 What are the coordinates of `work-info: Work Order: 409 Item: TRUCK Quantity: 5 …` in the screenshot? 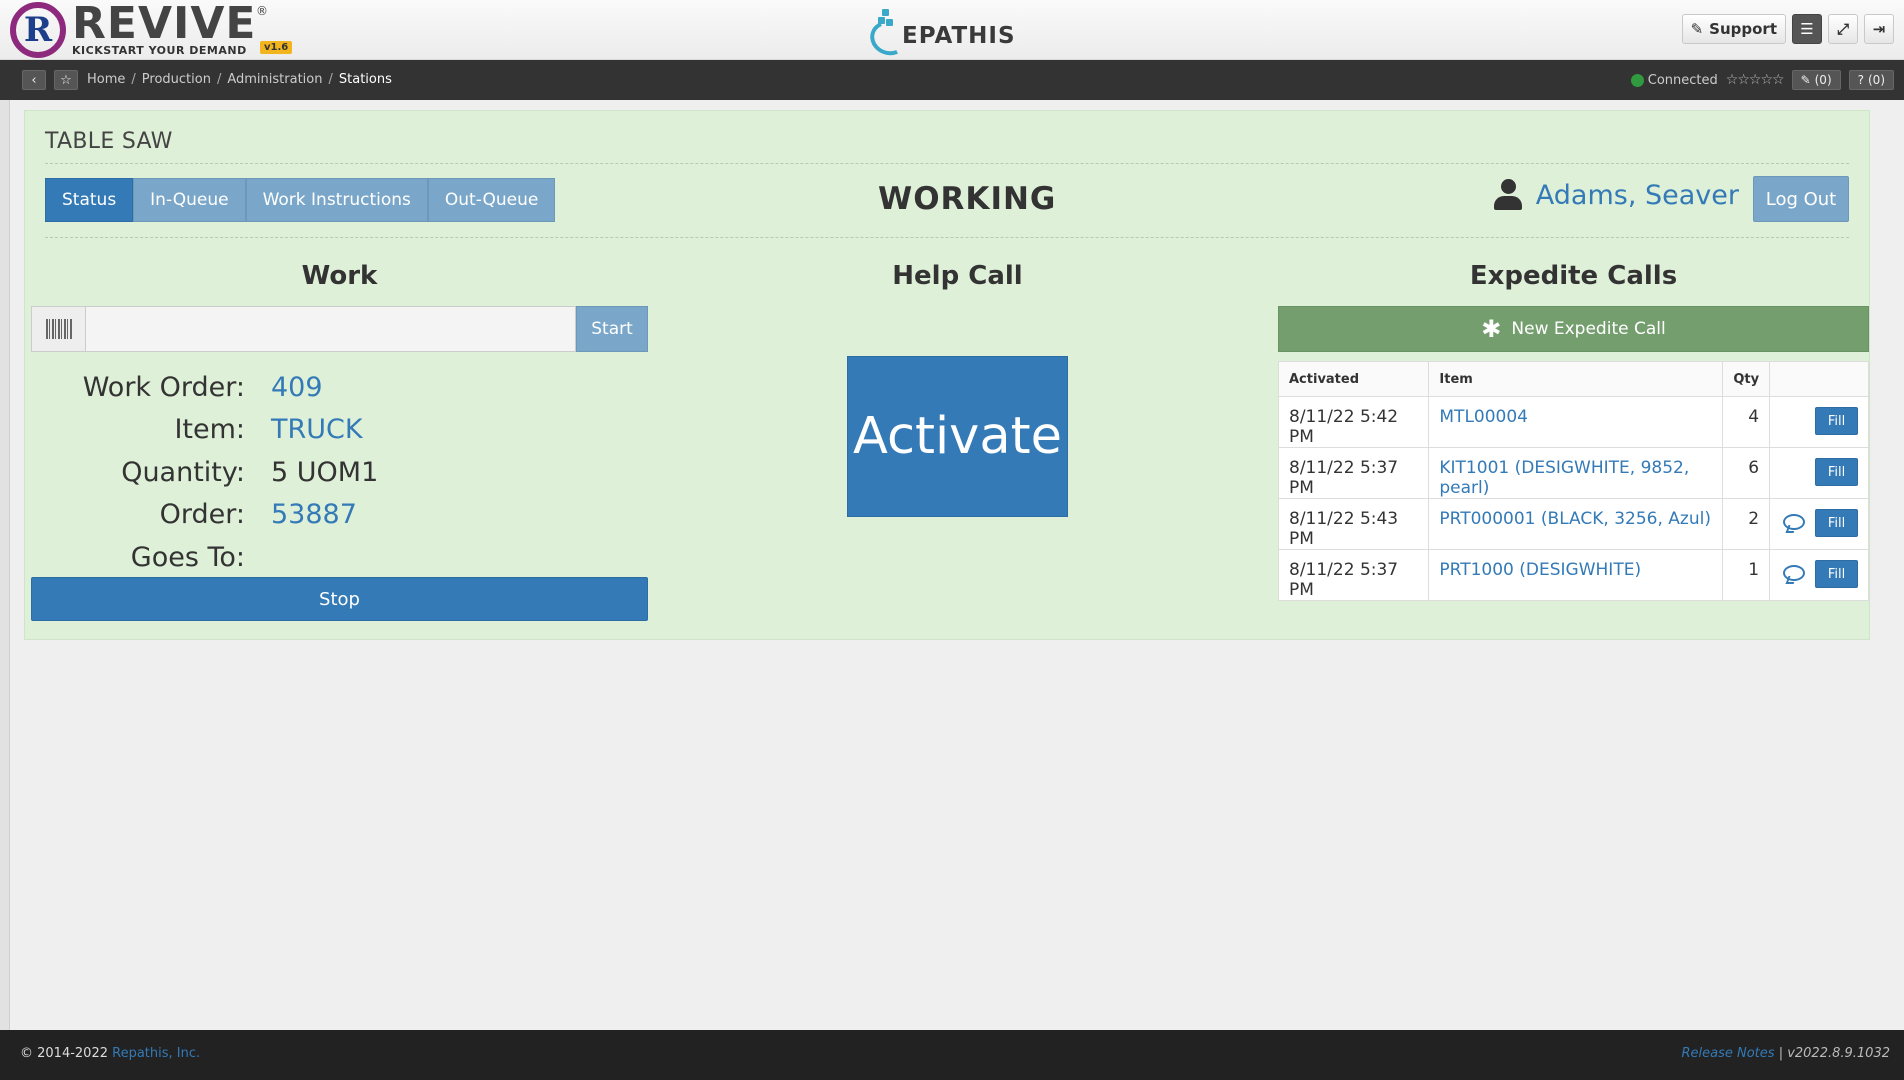 It's located at (325, 472).